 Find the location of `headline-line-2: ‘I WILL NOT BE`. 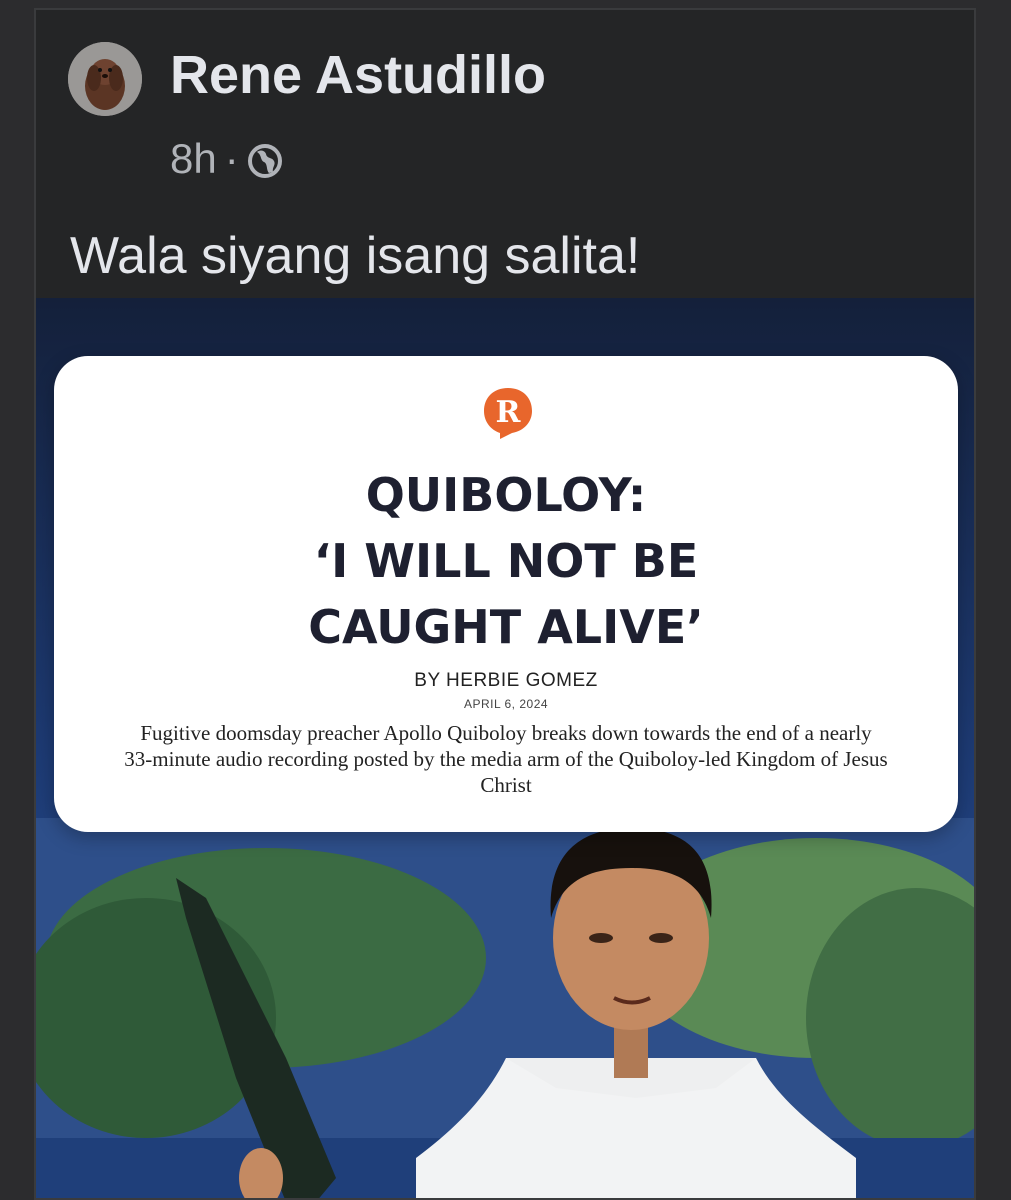

headline-line-2: ‘I WILL NOT BE is located at coordinates (506, 561).